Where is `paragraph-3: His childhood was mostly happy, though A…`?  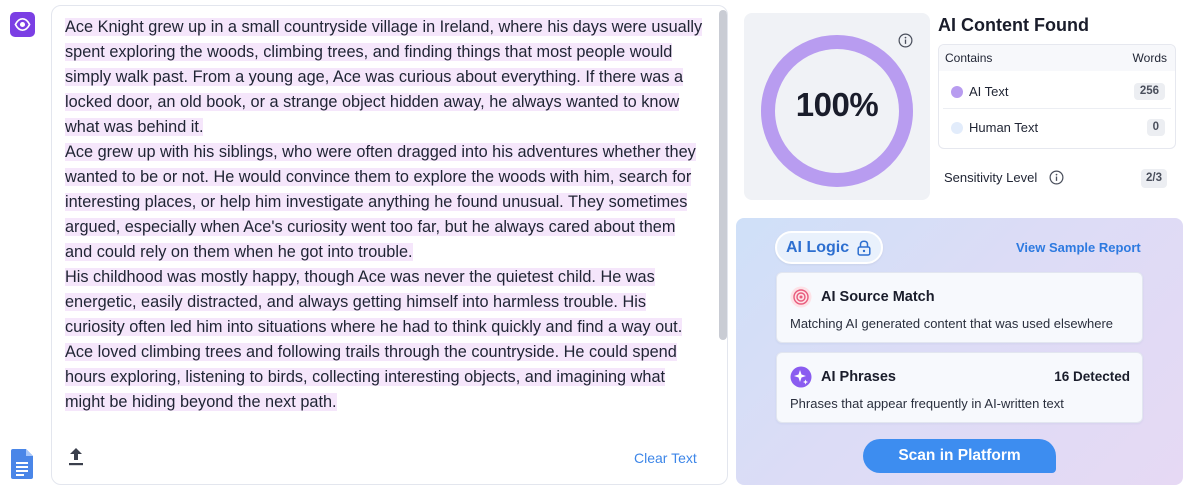 paragraph-3: His childhood was mostly happy, though A… is located at coordinates (374, 302).